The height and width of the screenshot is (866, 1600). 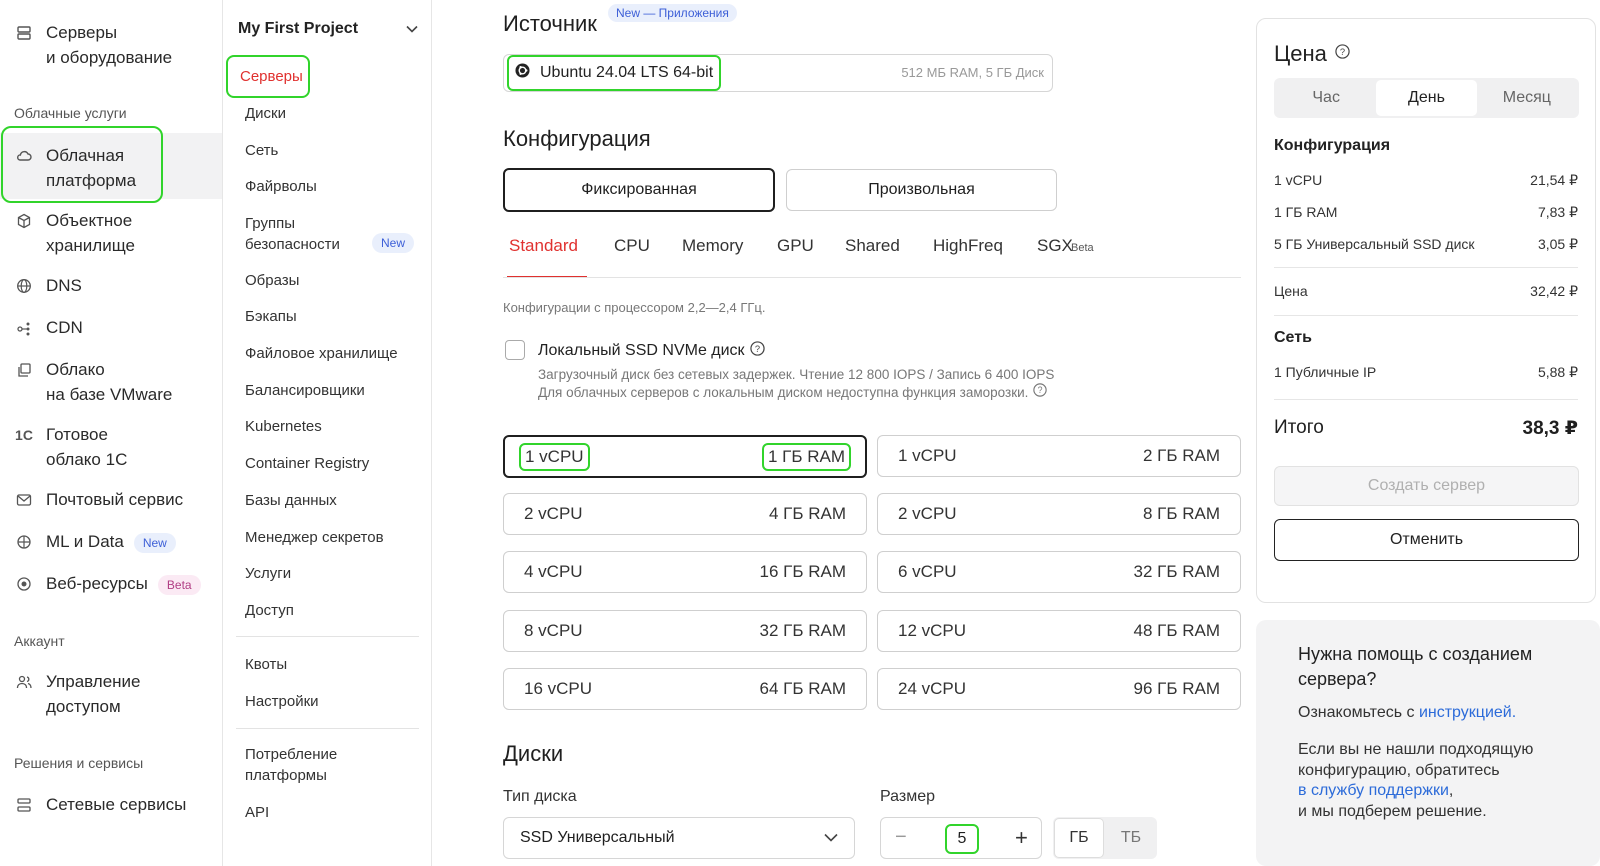 I want to click on project-selector: My First Project, so click(x=328, y=29).